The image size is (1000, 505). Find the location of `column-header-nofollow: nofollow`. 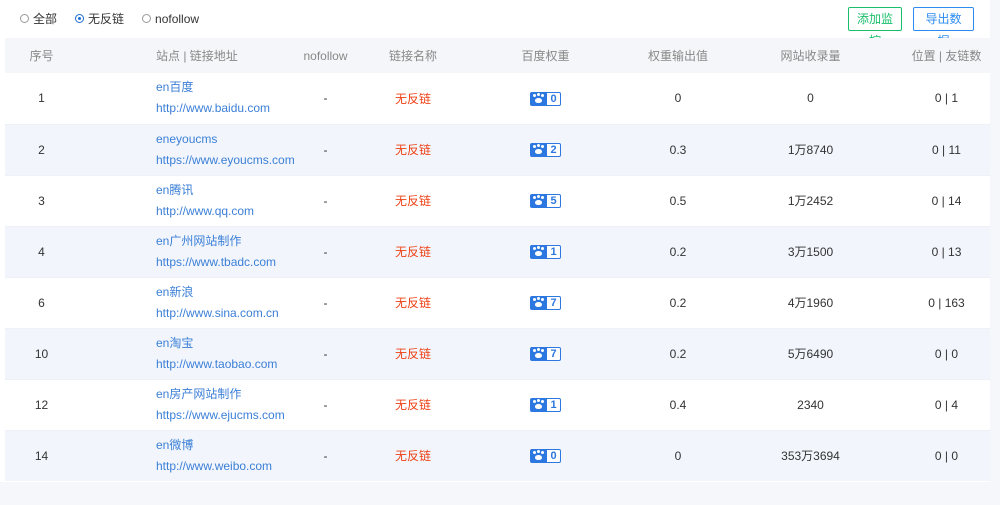

column-header-nofollow: nofollow is located at coordinates (325, 55).